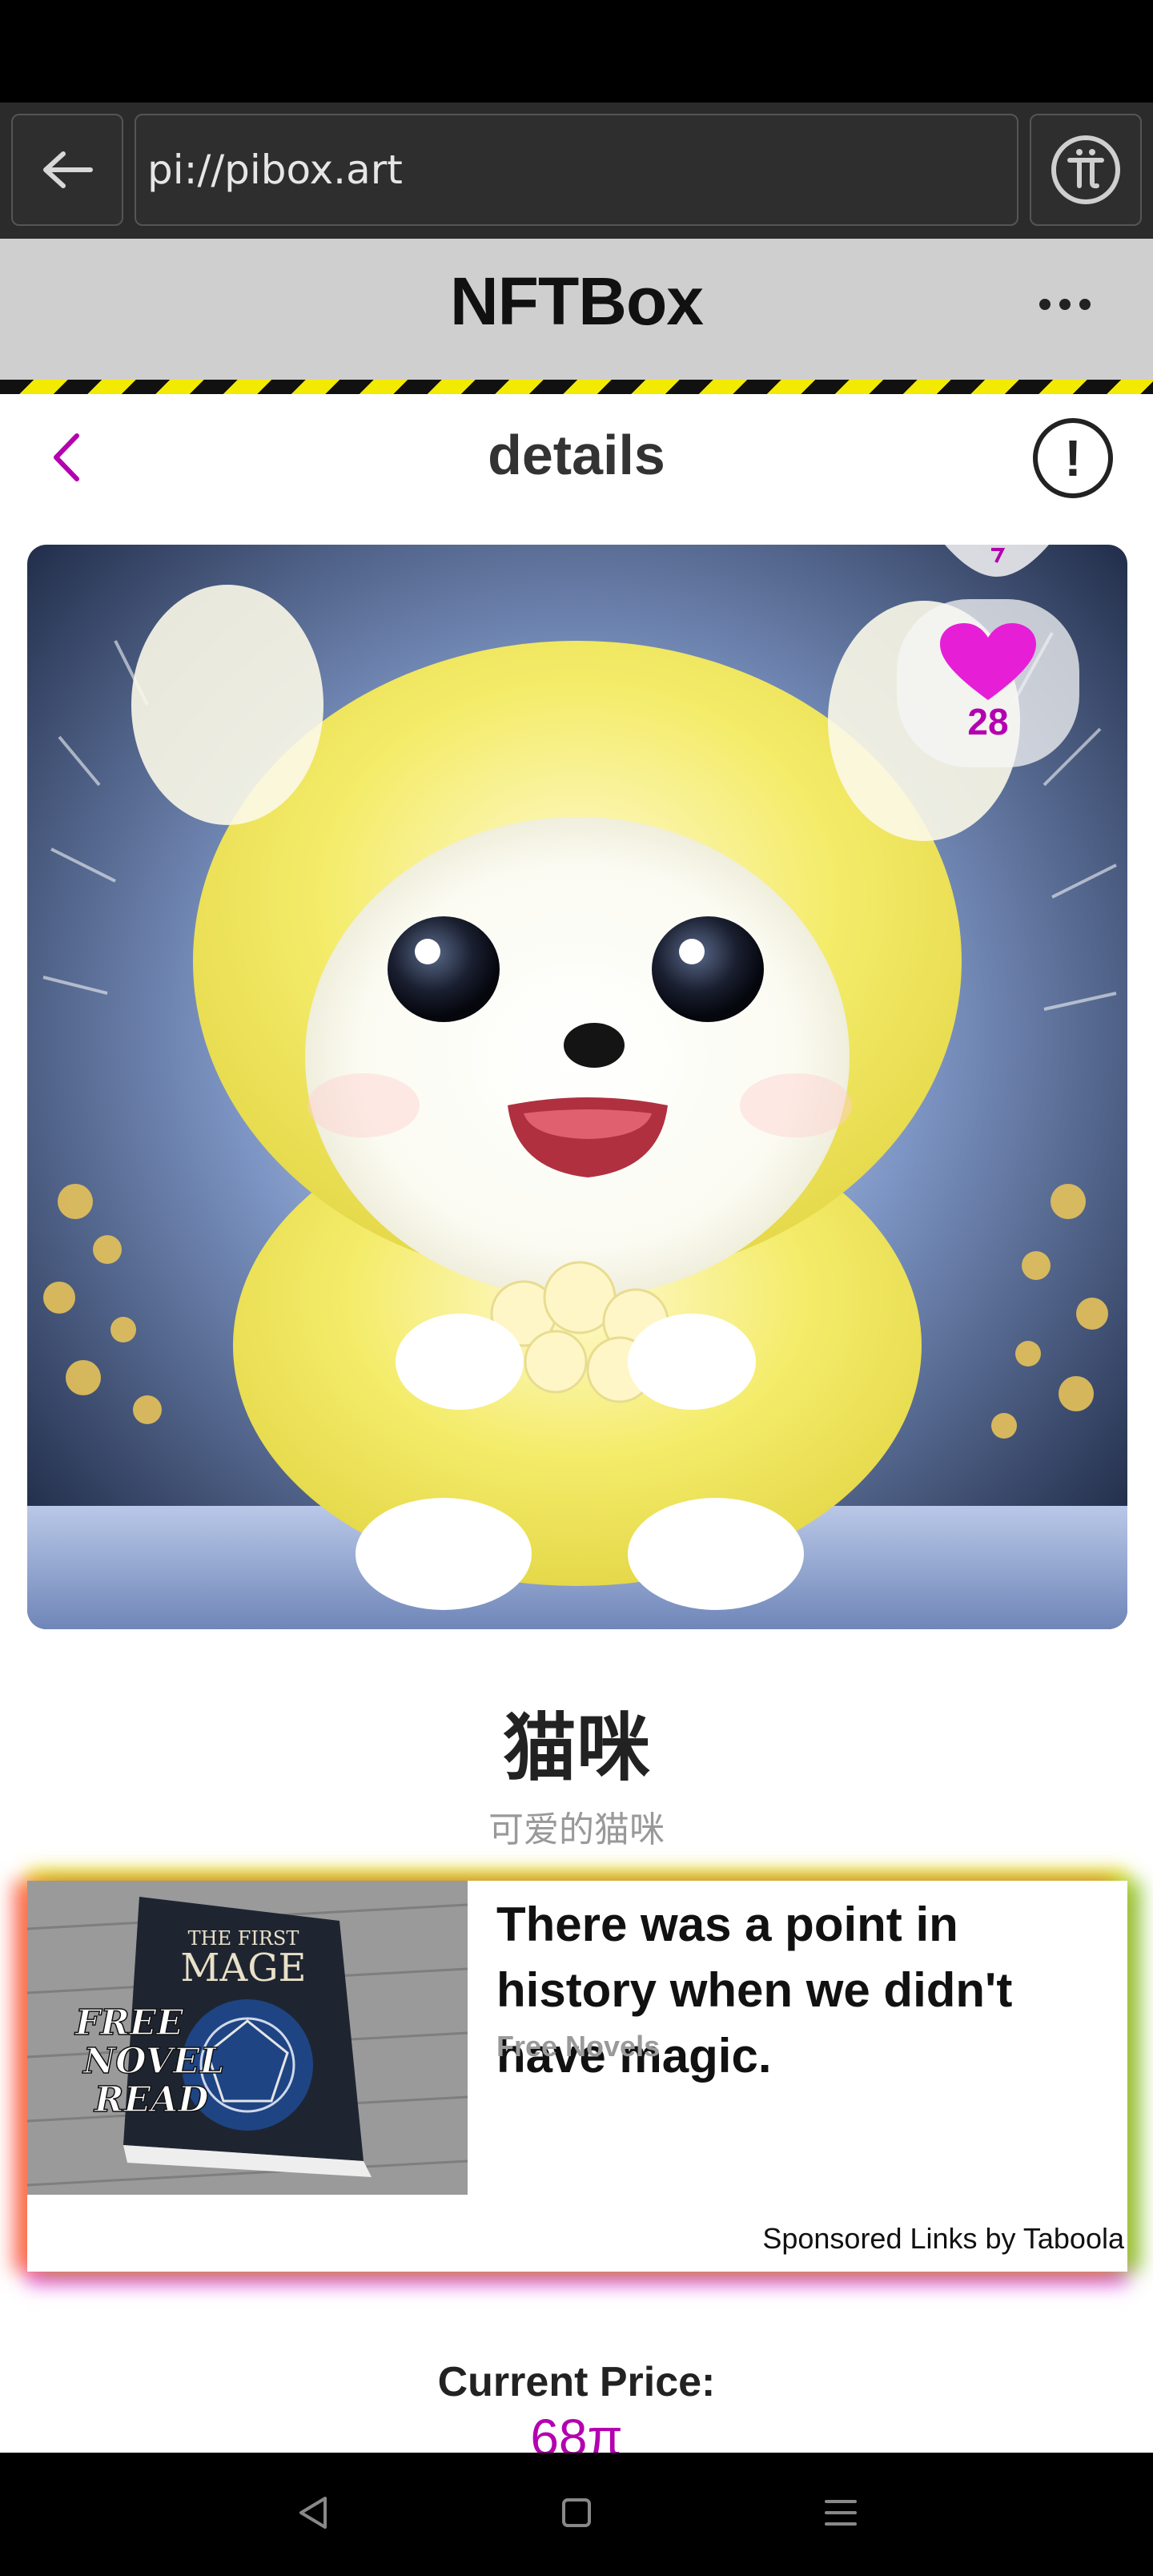  What do you see at coordinates (153, 2061) in the screenshot?
I see `ad-overlay-novel: NOVEL` at bounding box center [153, 2061].